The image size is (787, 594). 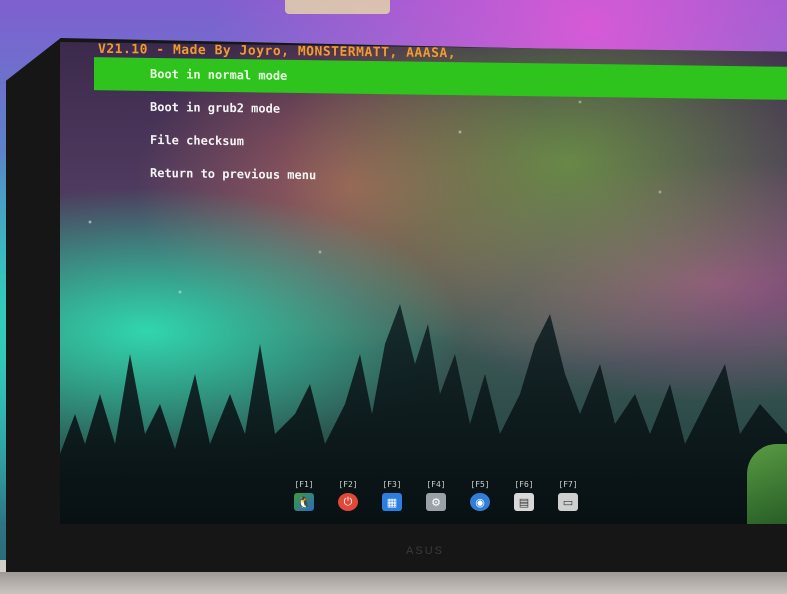 I want to click on fkey-f2: [F2] ⏻, so click(x=348, y=498).